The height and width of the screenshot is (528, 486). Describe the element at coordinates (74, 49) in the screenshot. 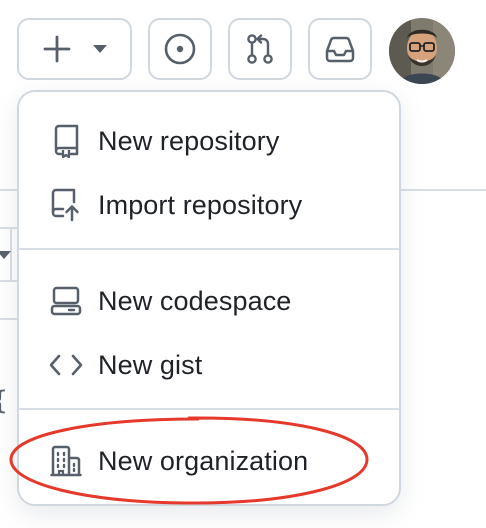

I see `create-new-button` at that location.